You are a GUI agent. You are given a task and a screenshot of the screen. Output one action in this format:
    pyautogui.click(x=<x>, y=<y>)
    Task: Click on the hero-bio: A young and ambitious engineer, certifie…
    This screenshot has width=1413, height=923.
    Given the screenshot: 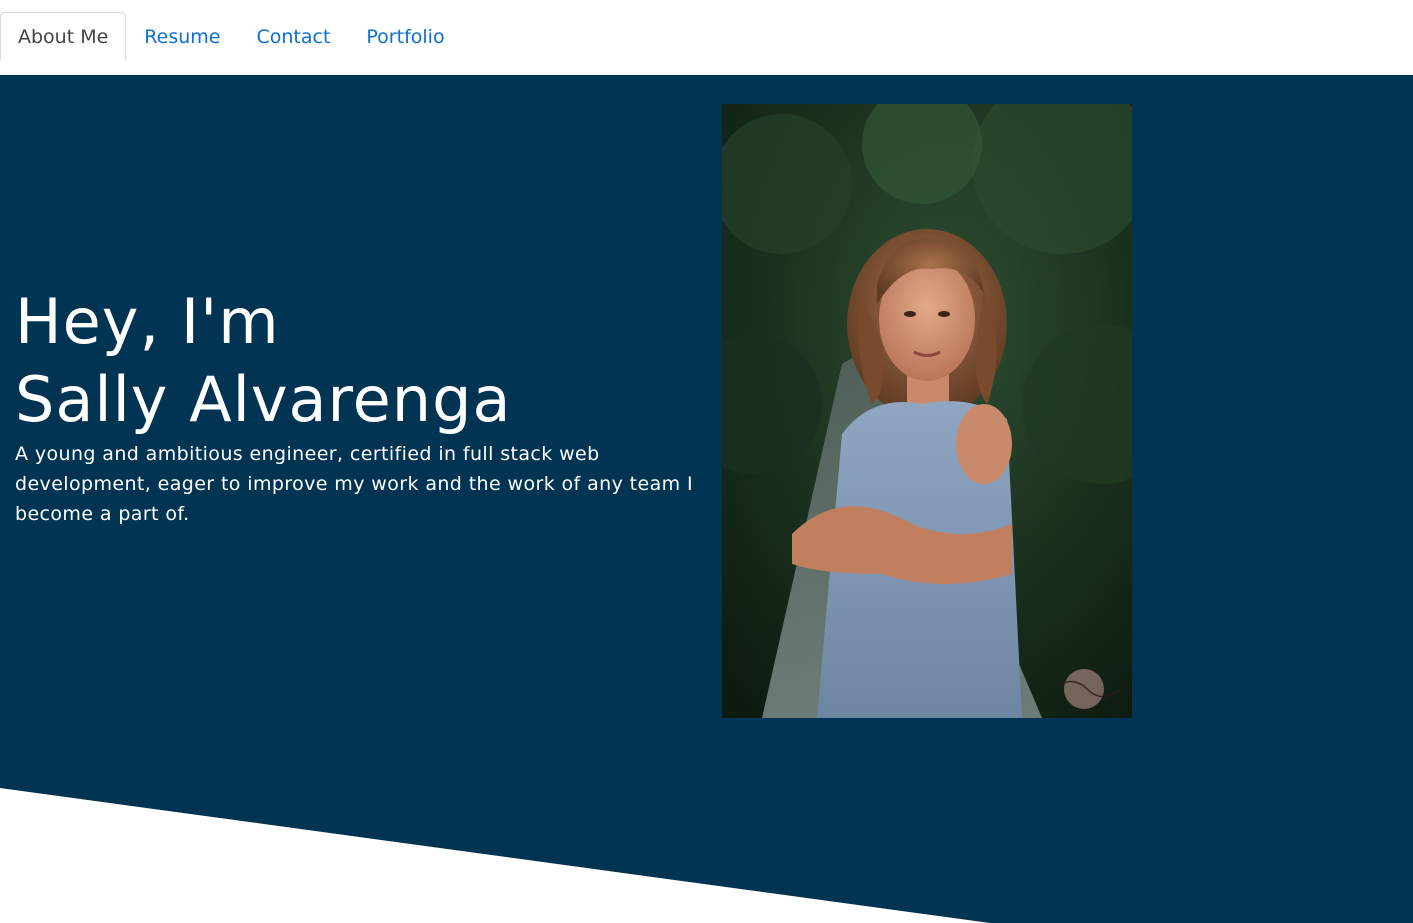 What is the action you would take?
    pyautogui.click(x=354, y=484)
    